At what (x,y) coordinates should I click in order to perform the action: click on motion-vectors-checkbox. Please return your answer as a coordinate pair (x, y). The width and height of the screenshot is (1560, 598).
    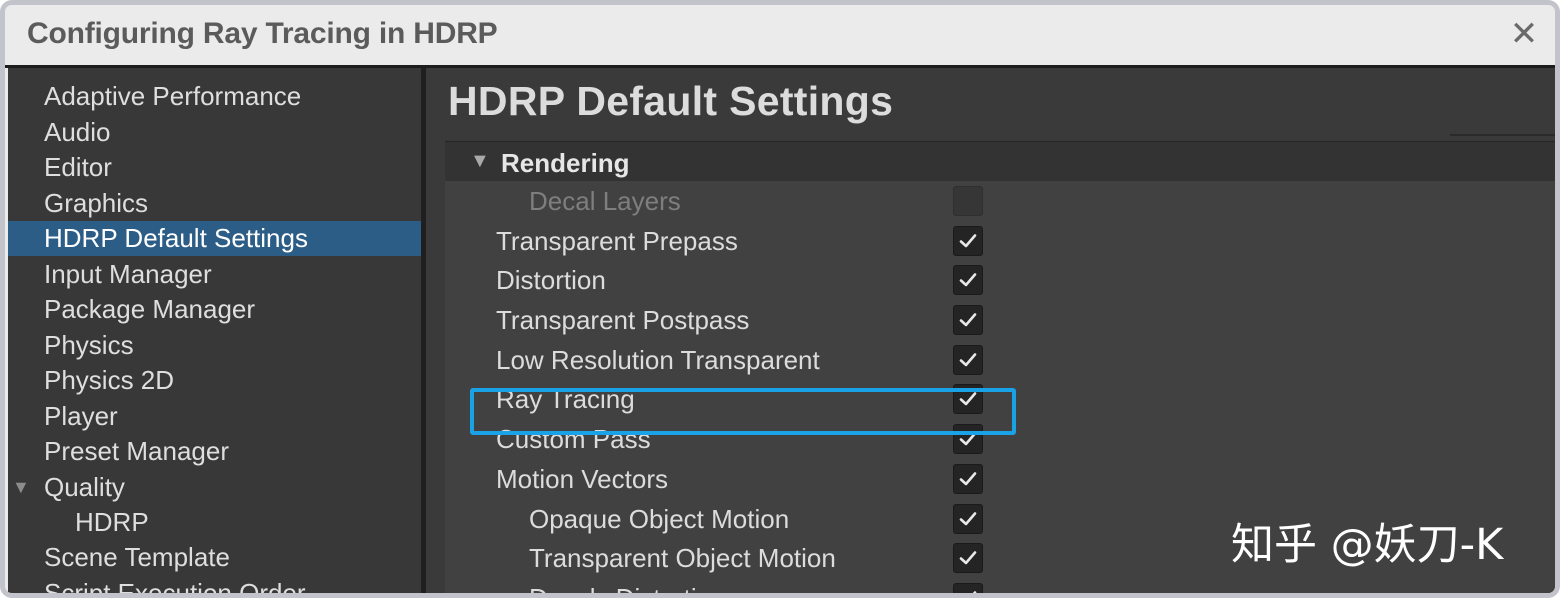
    Looking at the image, I should click on (968, 479).